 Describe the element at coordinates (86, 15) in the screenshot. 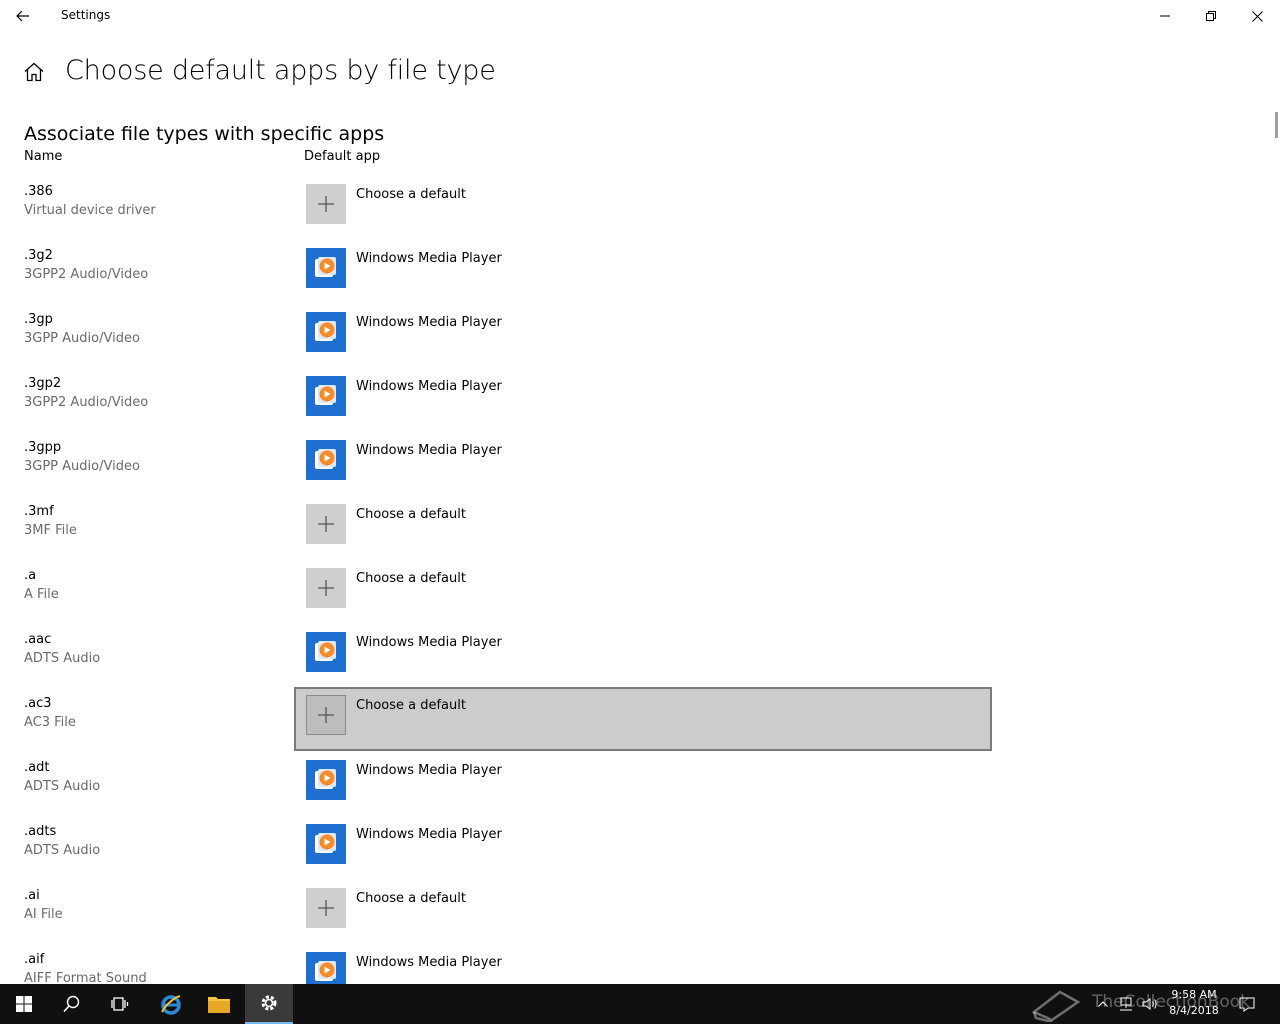

I see `window-title: Settings` at that location.